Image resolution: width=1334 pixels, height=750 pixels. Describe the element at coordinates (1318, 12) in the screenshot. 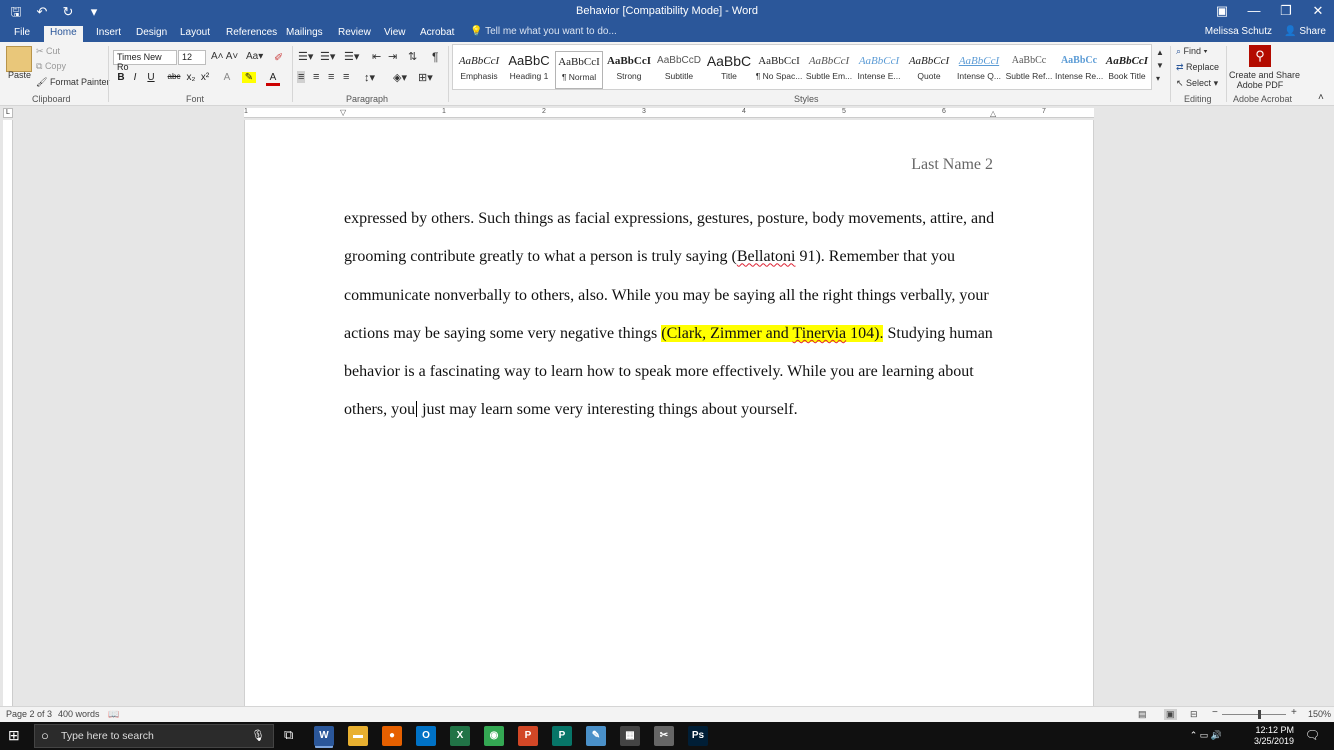

I see `close-button: ✕` at that location.